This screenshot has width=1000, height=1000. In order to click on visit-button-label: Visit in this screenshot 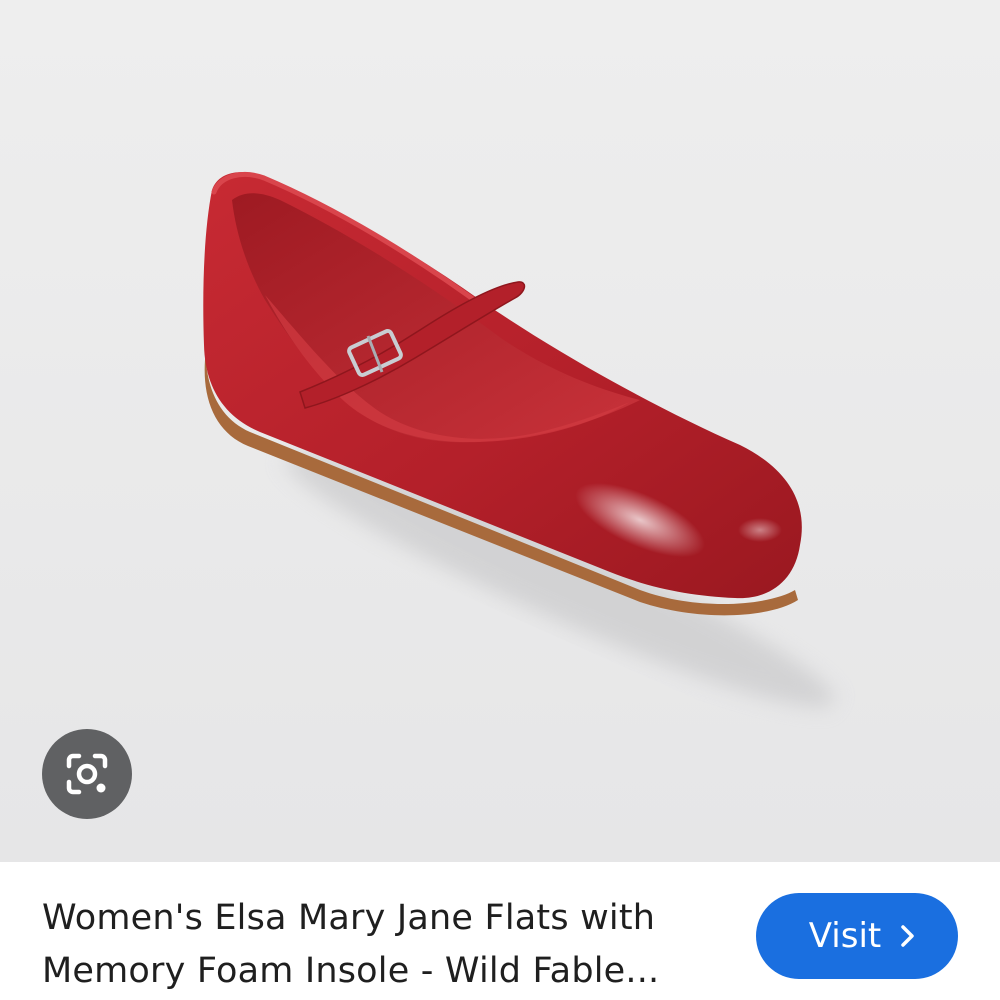, I will do `click(845, 936)`.